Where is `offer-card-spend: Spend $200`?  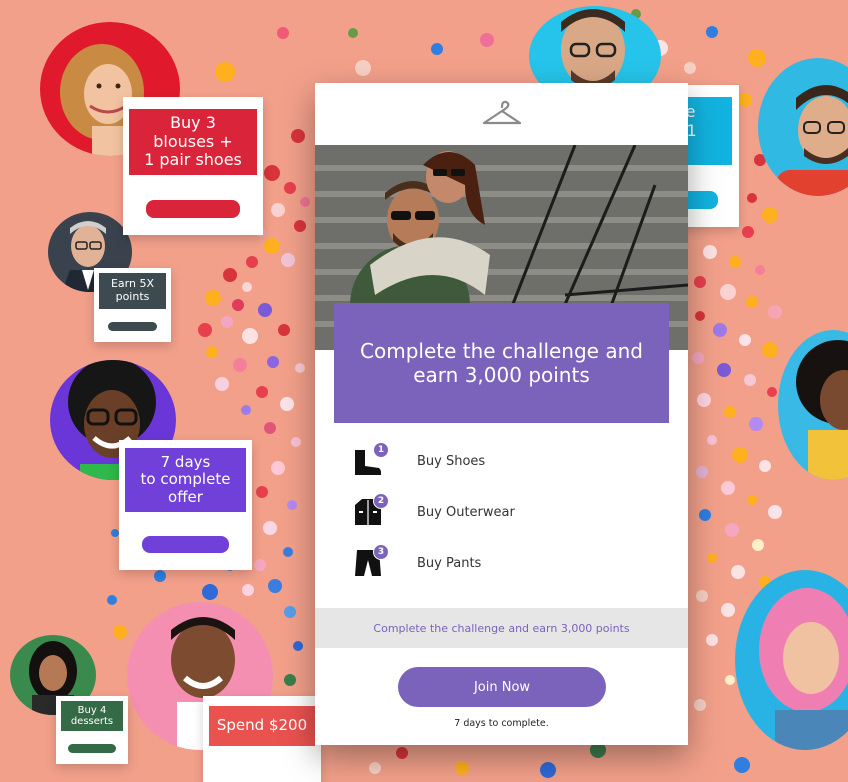 offer-card-spend: Spend $200 is located at coordinates (262, 739).